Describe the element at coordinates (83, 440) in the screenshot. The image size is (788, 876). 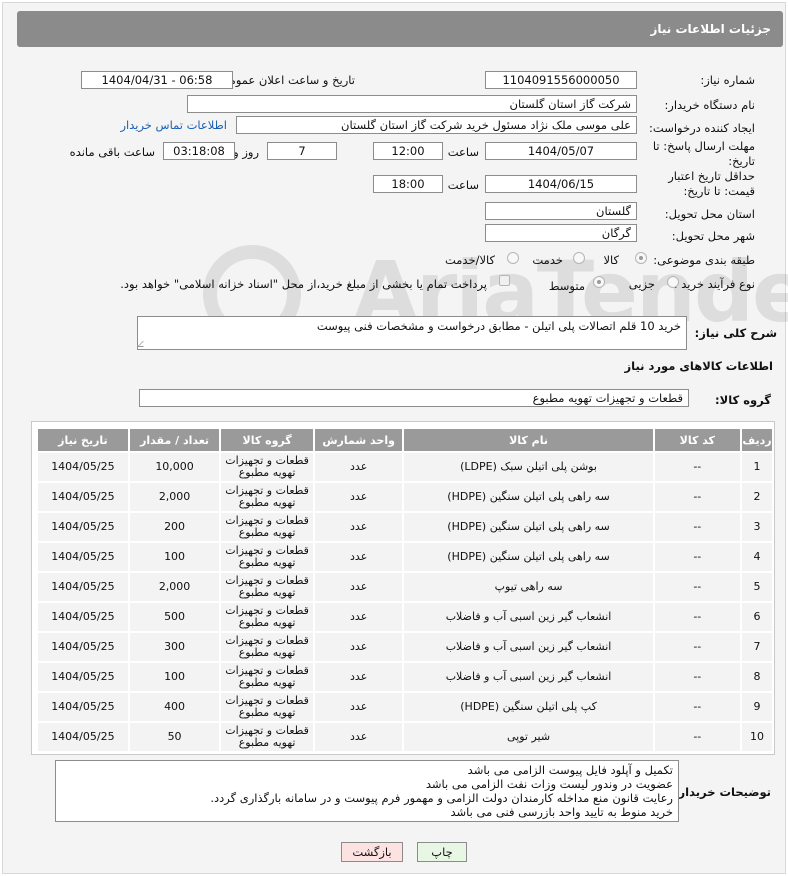
I see `col-need-date: تاریخ نیاز` at that location.